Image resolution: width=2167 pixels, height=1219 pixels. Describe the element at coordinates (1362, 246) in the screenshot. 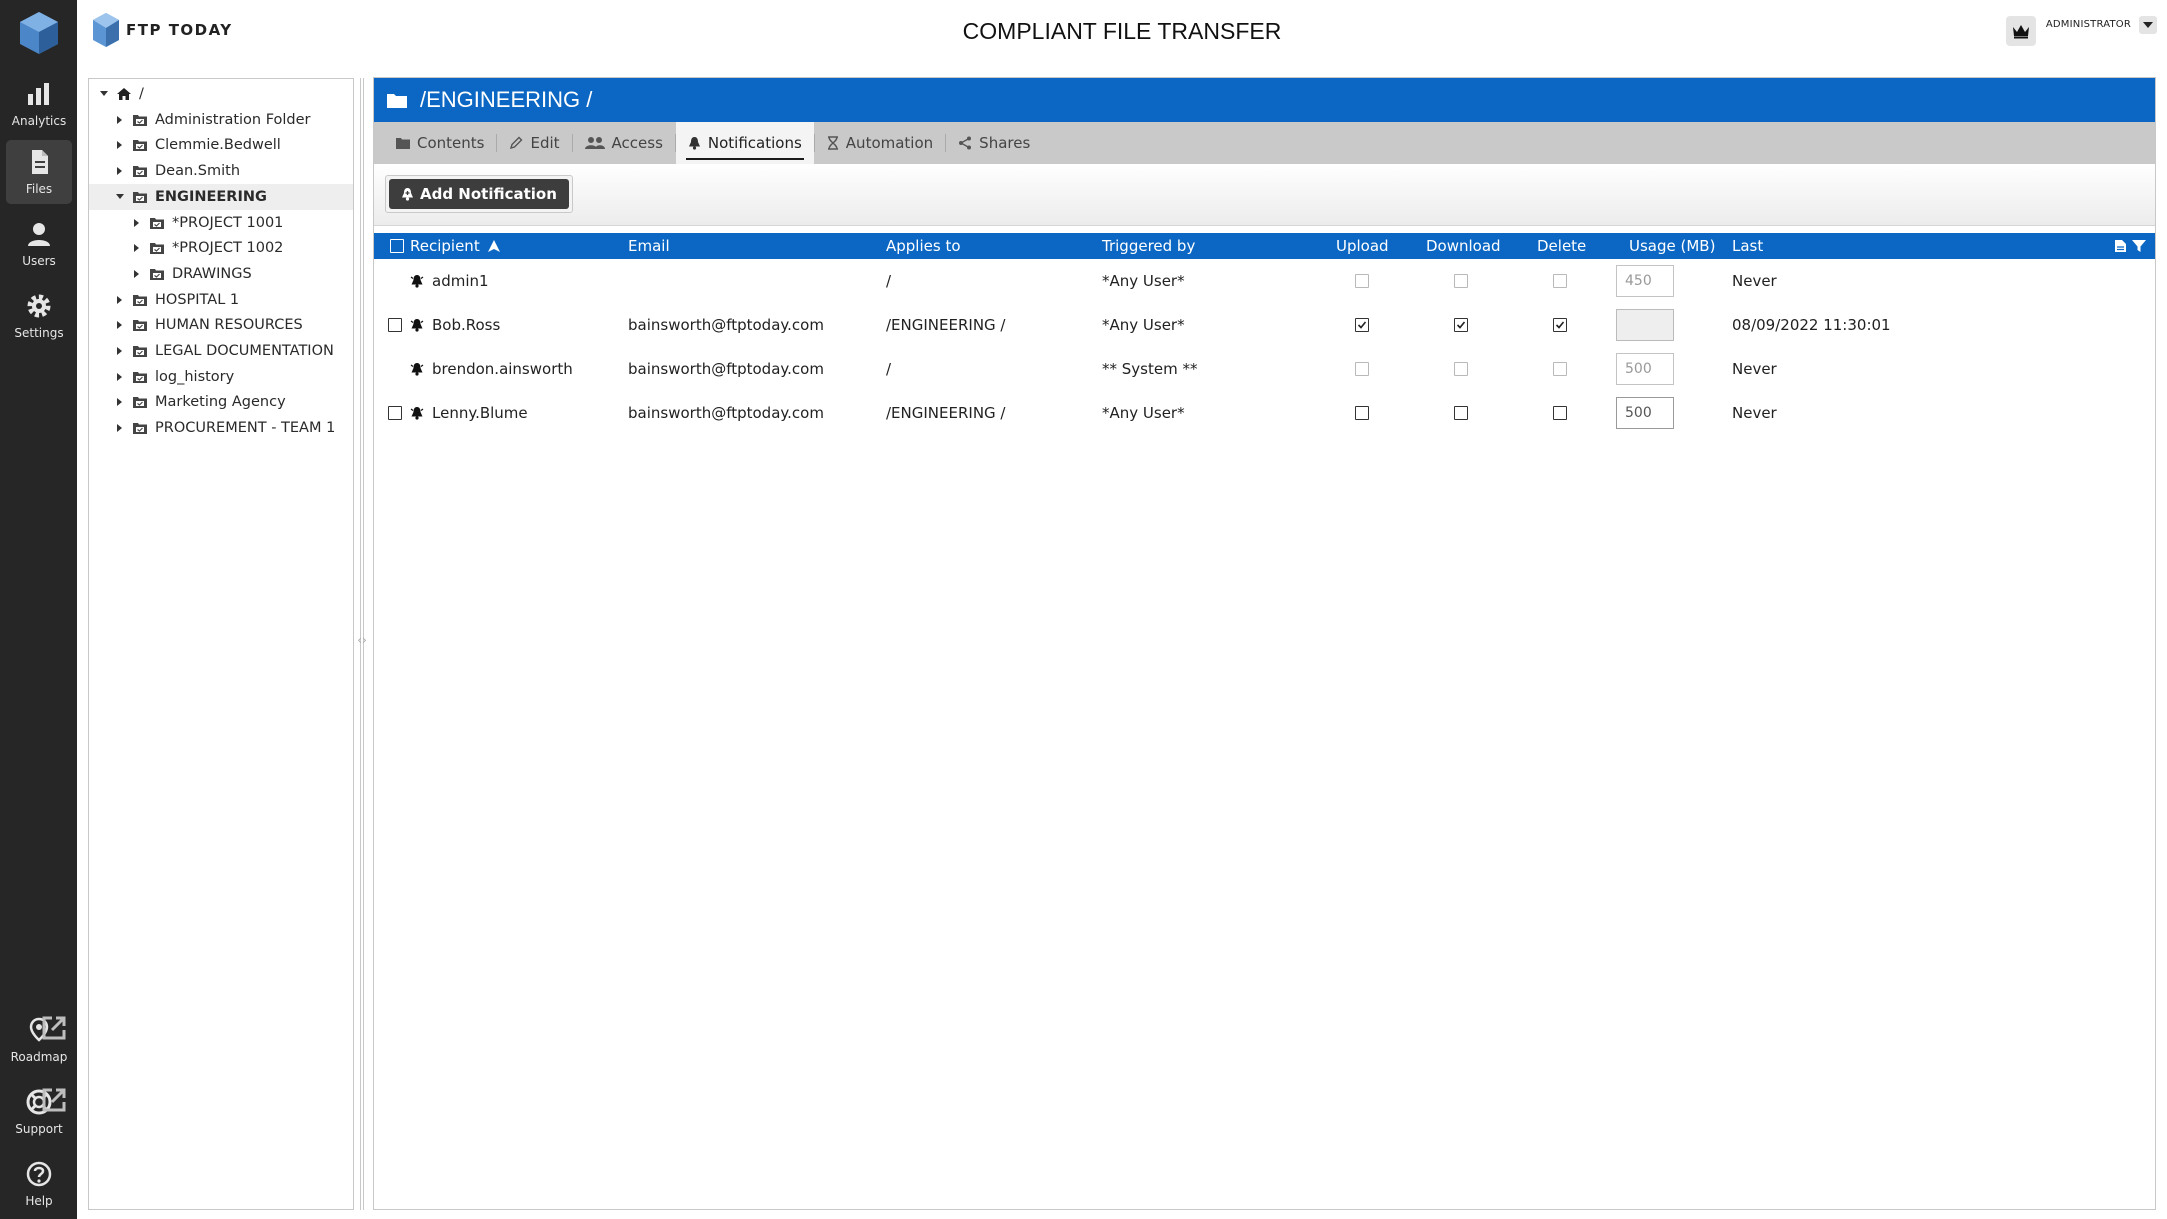

I see `col-upload: Upload` at that location.